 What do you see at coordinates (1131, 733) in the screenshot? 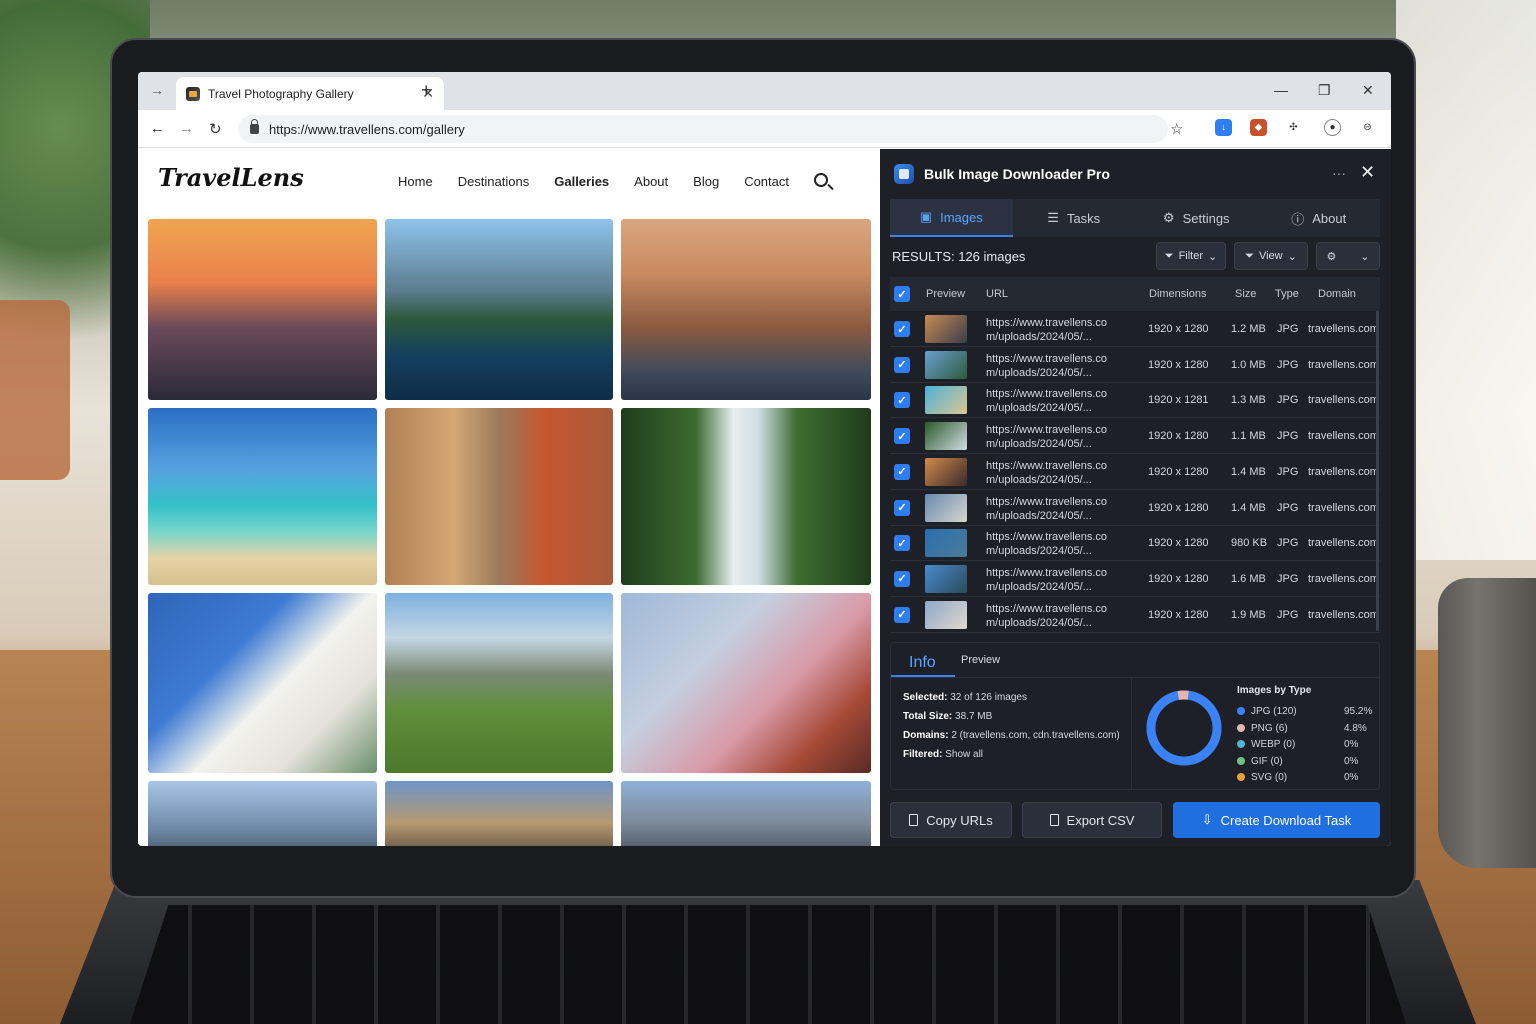
I see `info-vertical-divider` at bounding box center [1131, 733].